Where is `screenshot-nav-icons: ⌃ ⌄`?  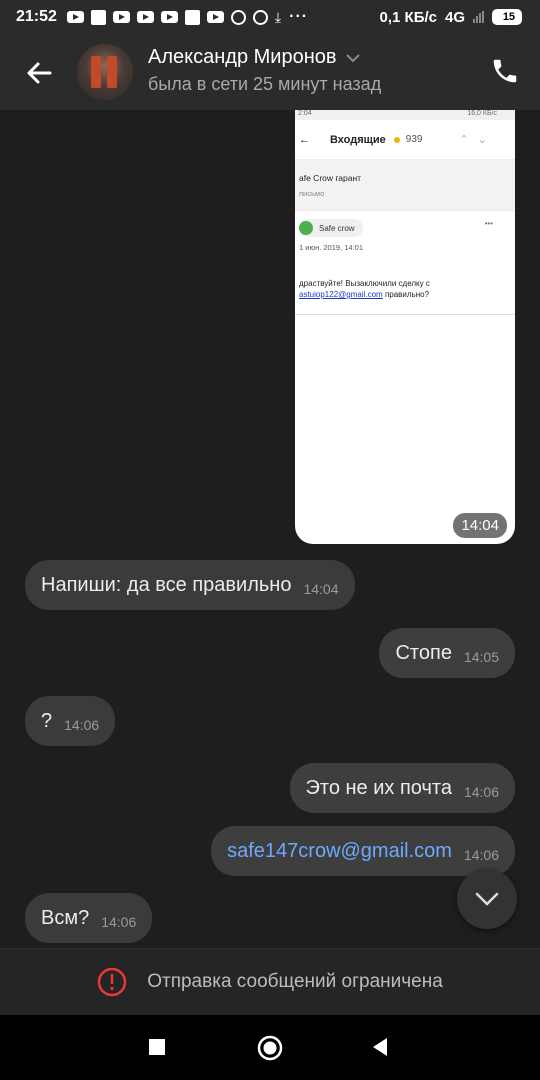 screenshot-nav-icons: ⌃ ⌄ is located at coordinates (473, 140).